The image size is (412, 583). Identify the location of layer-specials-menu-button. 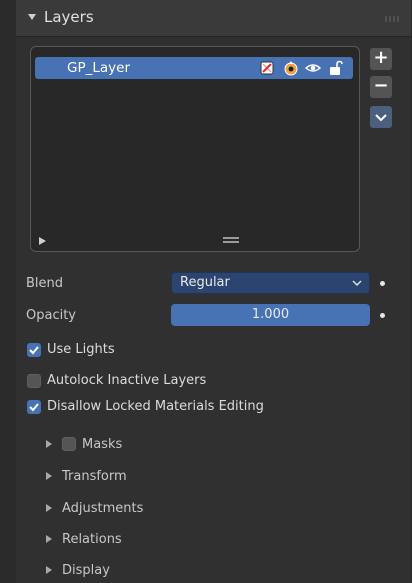
(381, 117).